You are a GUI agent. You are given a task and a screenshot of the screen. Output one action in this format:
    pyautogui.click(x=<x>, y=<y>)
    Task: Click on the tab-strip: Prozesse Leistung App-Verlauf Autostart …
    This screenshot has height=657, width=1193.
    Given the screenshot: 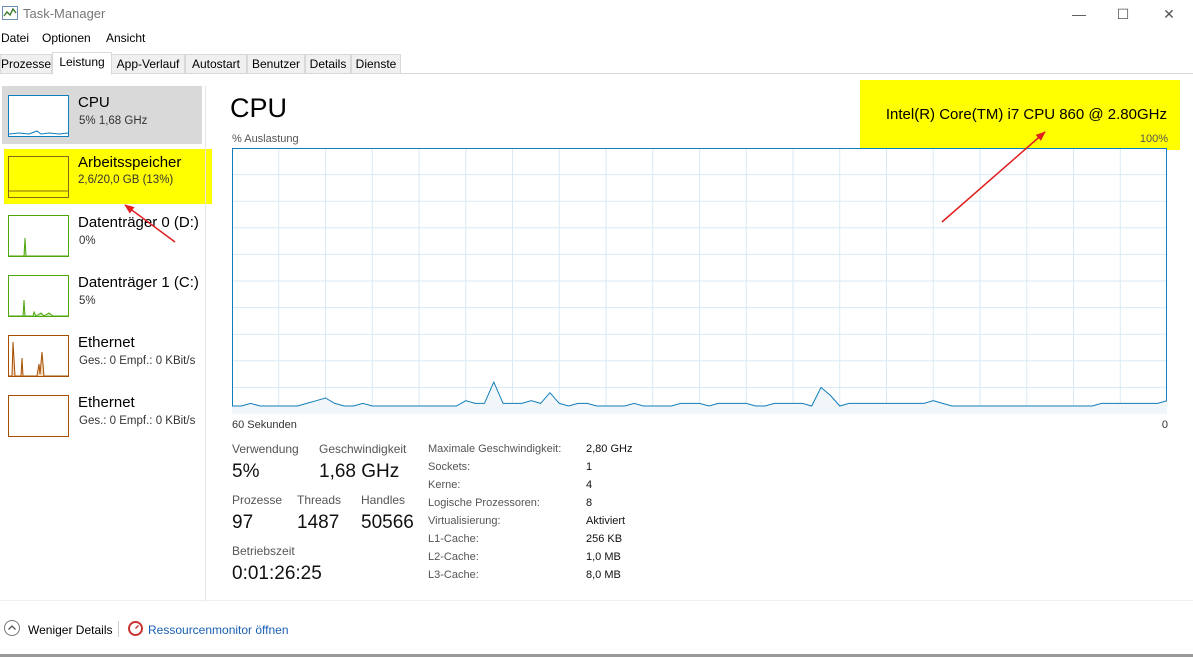 What is the action you would take?
    pyautogui.click(x=596, y=63)
    